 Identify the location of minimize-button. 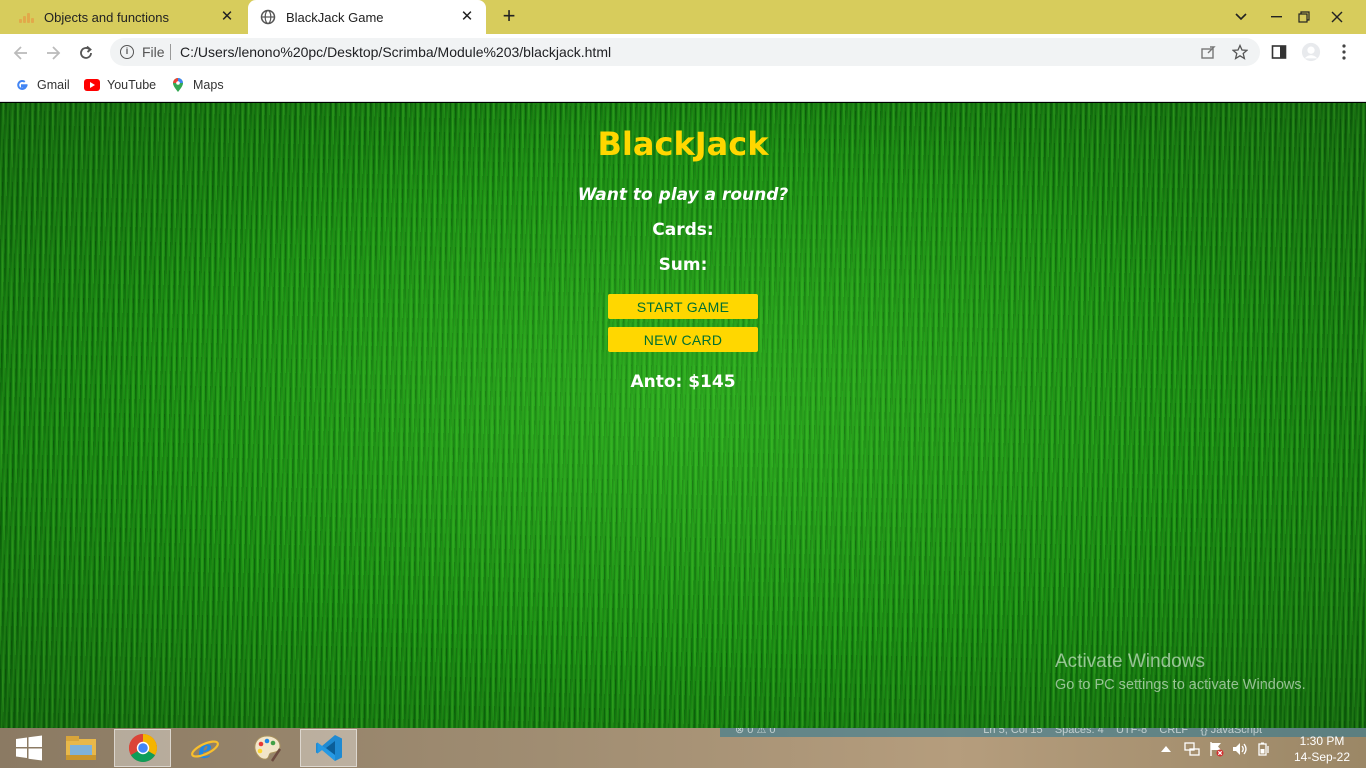
(1277, 17).